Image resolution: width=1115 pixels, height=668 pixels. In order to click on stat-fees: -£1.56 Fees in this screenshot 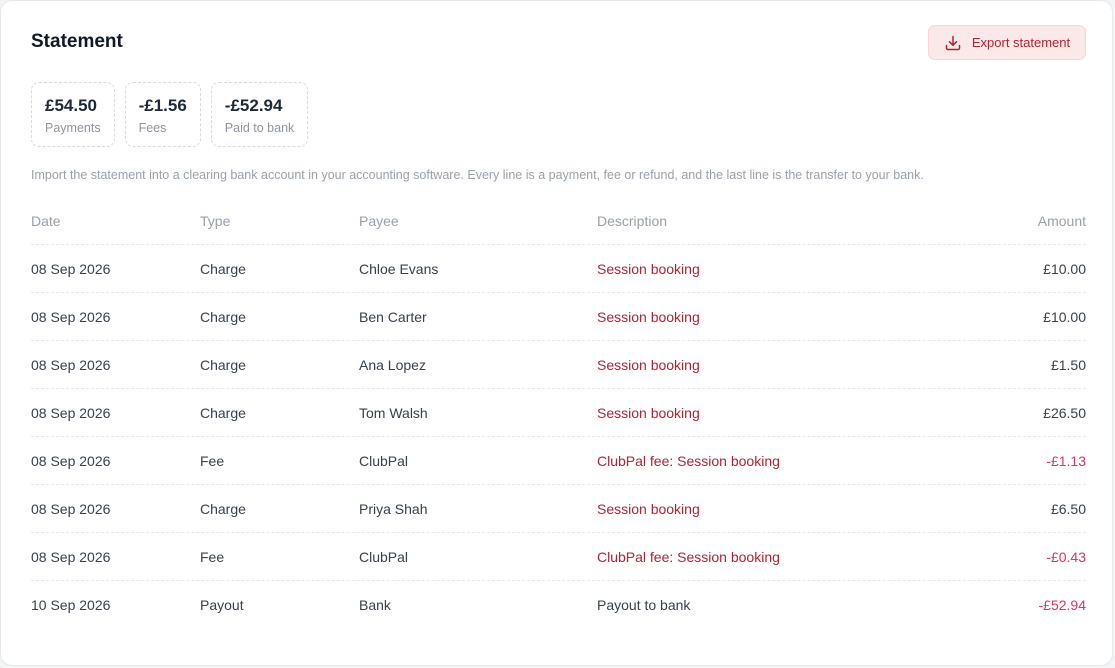, I will do `click(162, 114)`.